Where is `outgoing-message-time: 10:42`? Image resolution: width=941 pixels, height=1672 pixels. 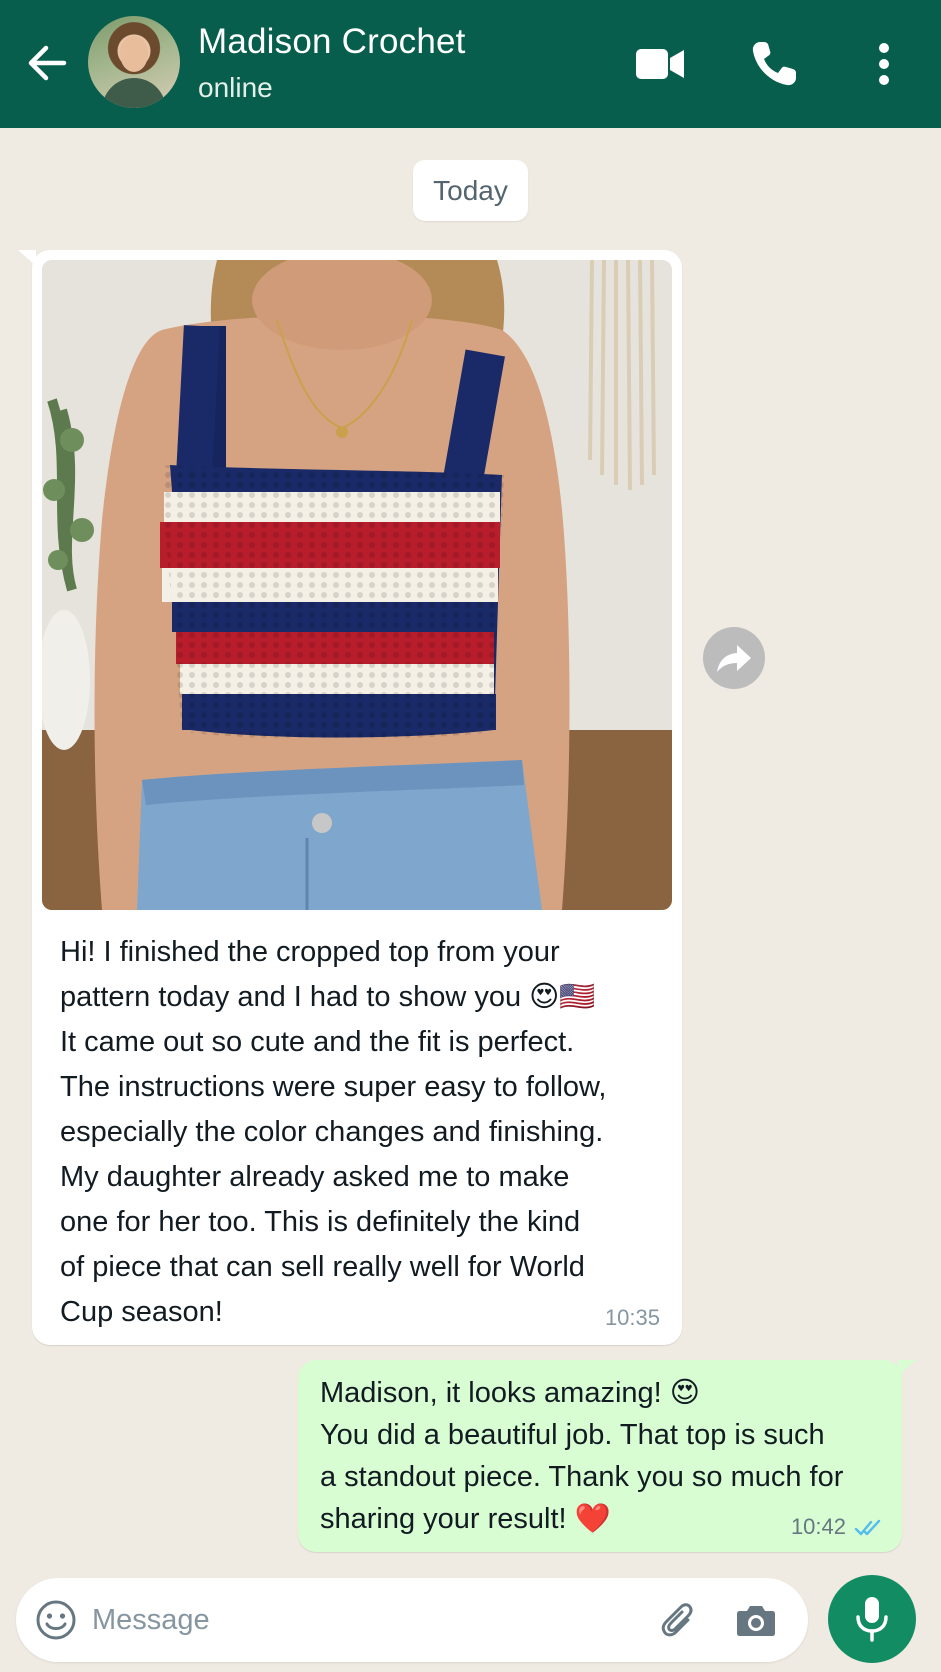 outgoing-message-time: 10:42 is located at coordinates (818, 1526).